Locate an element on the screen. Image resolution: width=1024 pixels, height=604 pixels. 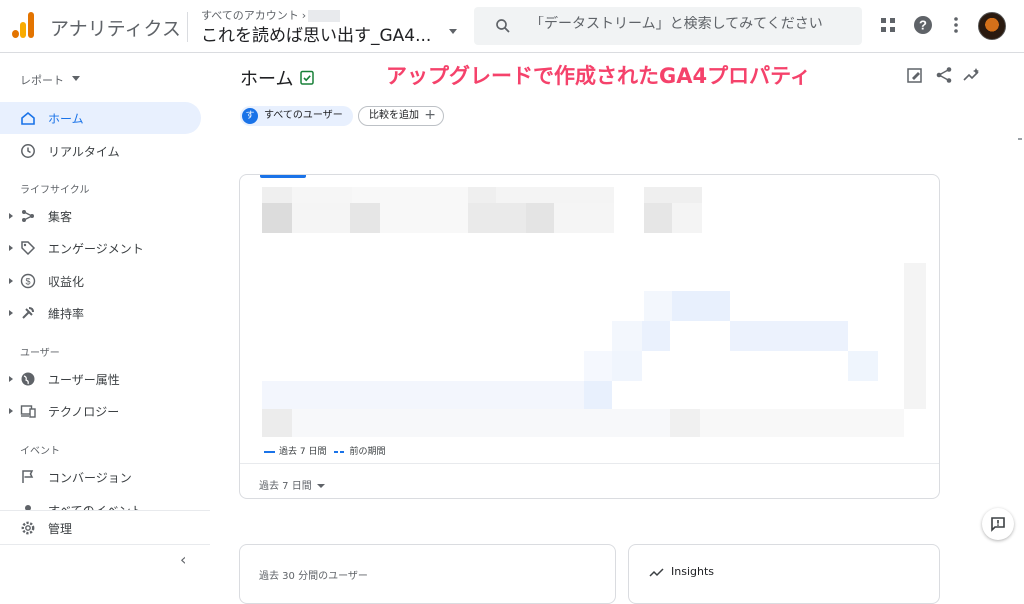
sidebar-item-engagement: エンゲージメント is located at coordinates (100, 248).